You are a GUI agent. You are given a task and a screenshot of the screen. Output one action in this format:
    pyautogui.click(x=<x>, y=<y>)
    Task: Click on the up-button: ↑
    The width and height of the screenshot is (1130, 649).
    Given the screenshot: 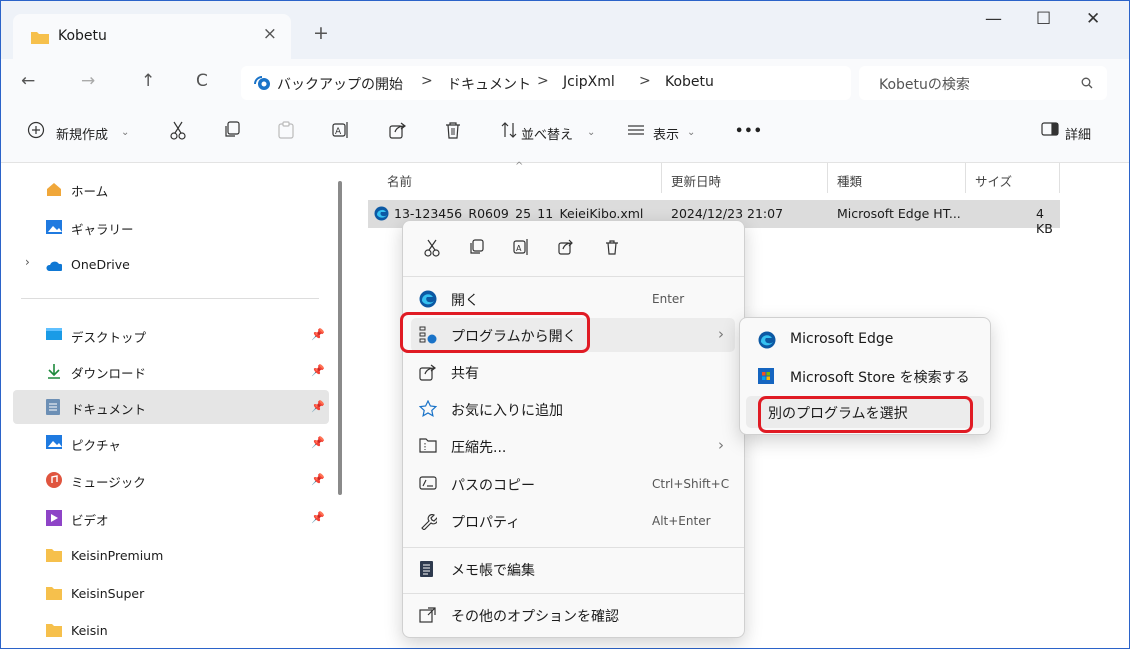 What is the action you would take?
    pyautogui.click(x=148, y=81)
    